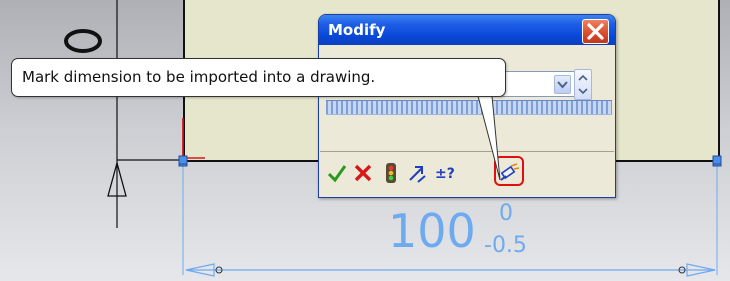 This screenshot has width=730, height=281. I want to click on close-button, so click(595, 31).